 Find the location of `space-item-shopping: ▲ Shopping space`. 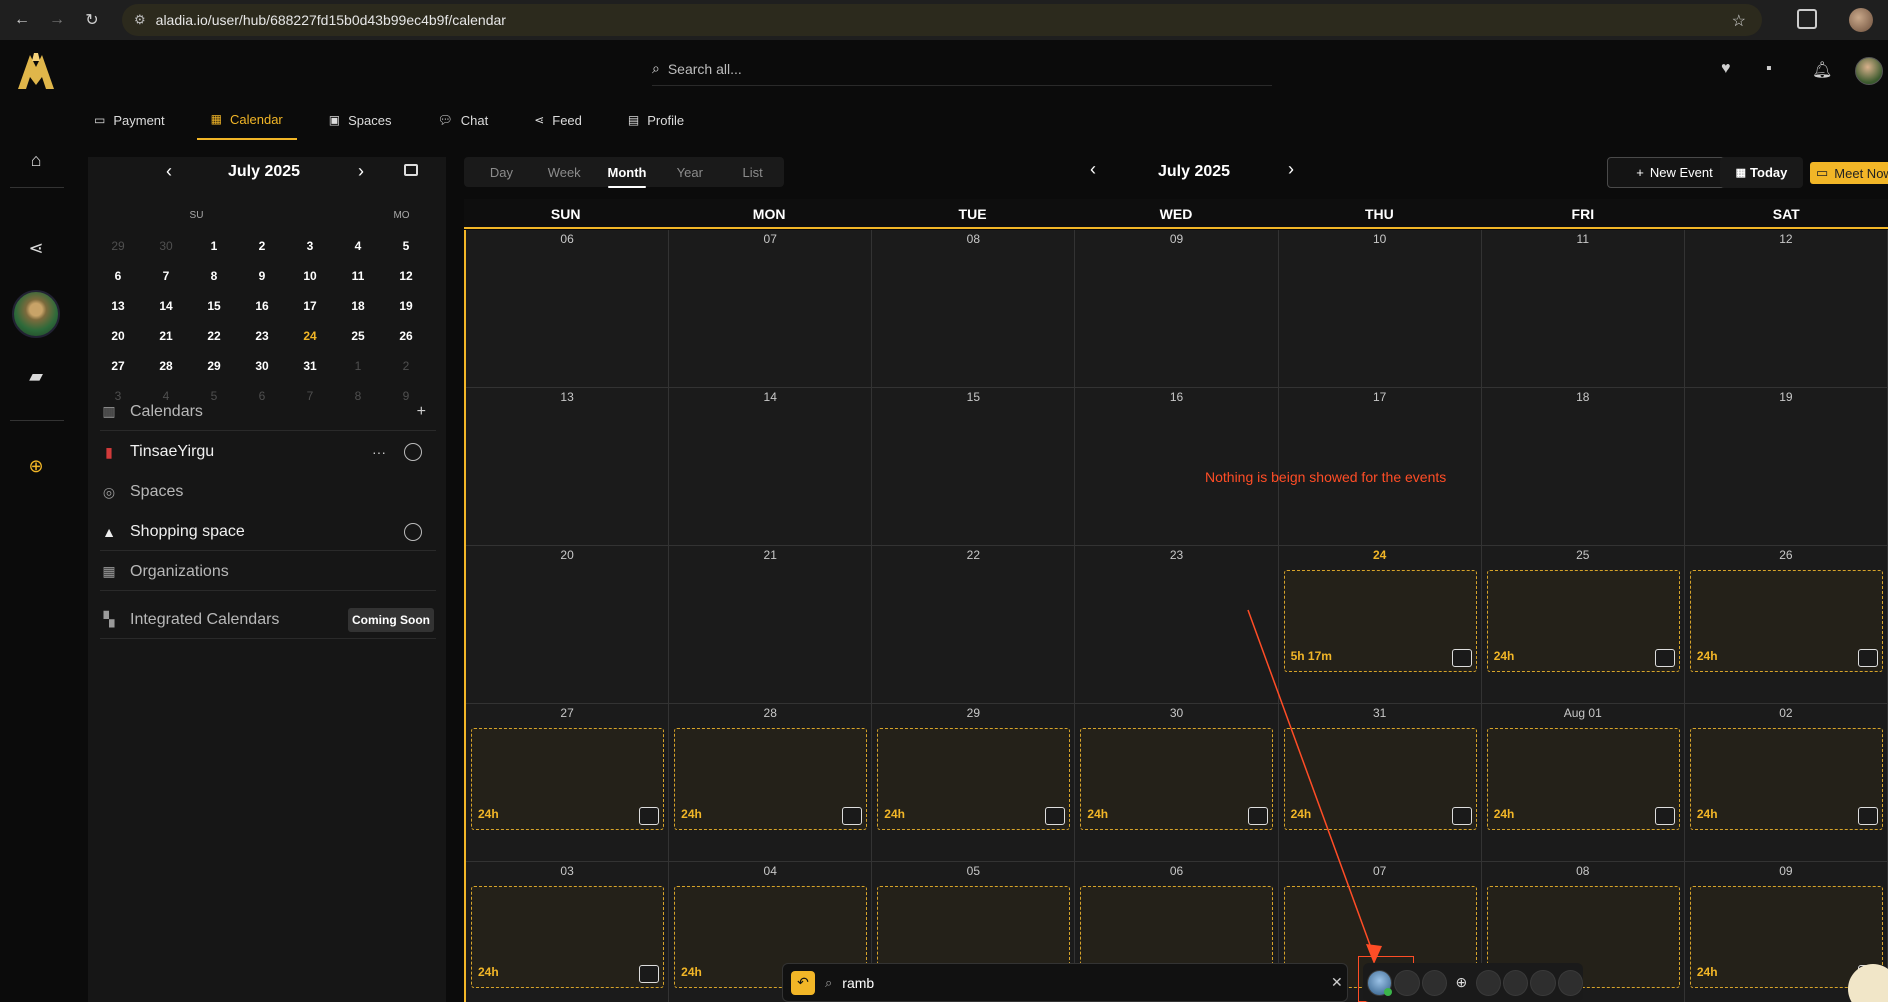

space-item-shopping: ▲ Shopping space is located at coordinates (268, 532).